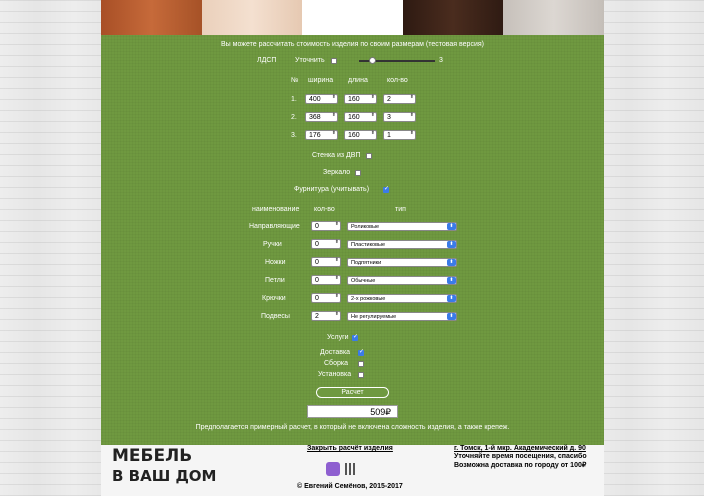 The width and height of the screenshot is (704, 496). Describe the element at coordinates (326, 262) in the screenshot. I see `fitting-row-3-qty: 0 ⬍` at that location.